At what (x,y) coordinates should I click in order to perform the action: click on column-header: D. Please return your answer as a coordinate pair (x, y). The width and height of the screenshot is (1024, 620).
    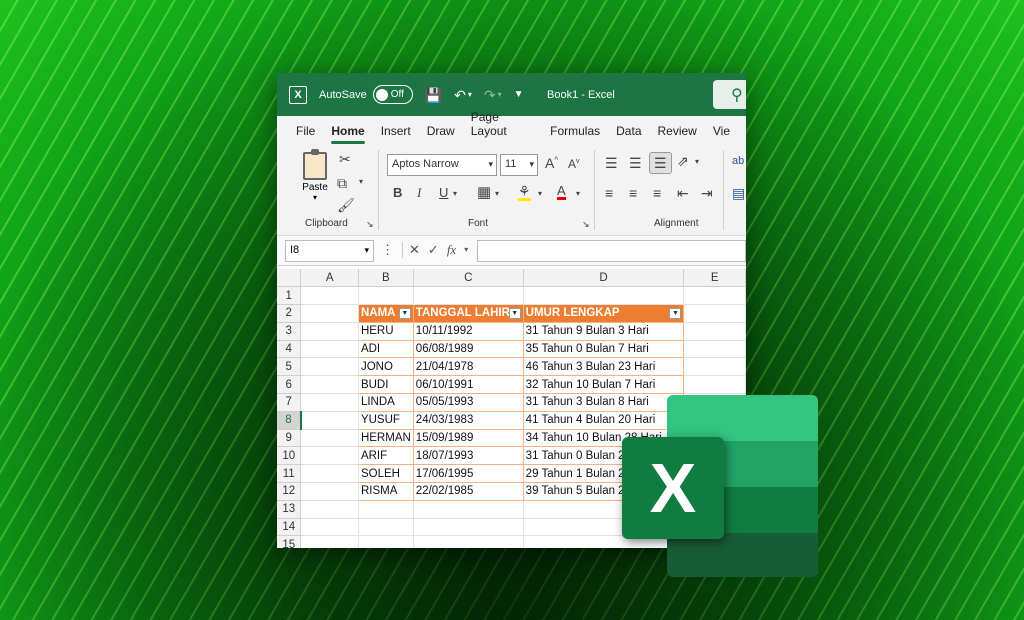
    Looking at the image, I should click on (604, 278).